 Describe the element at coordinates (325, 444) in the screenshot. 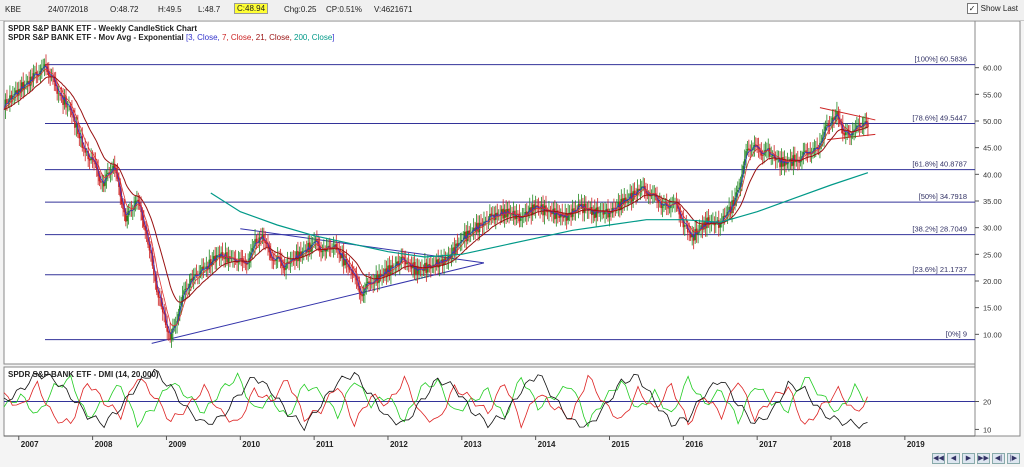

I see `x-tick-label-4: 2011` at that location.